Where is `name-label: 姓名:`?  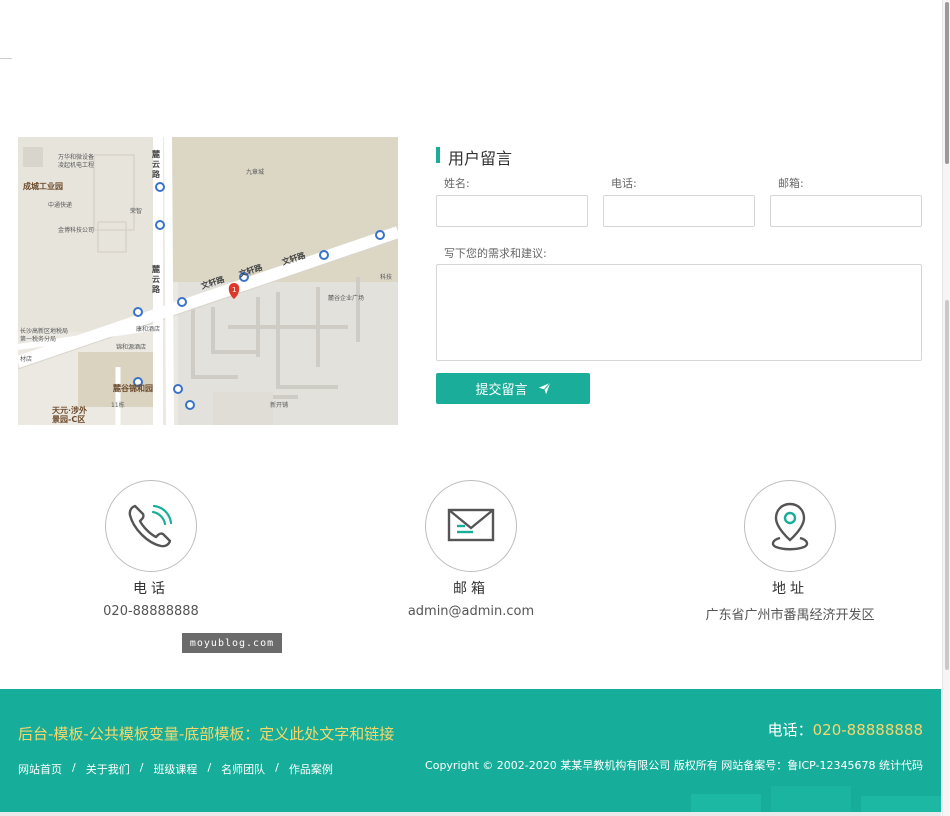
name-label: 姓名: is located at coordinates (457, 183).